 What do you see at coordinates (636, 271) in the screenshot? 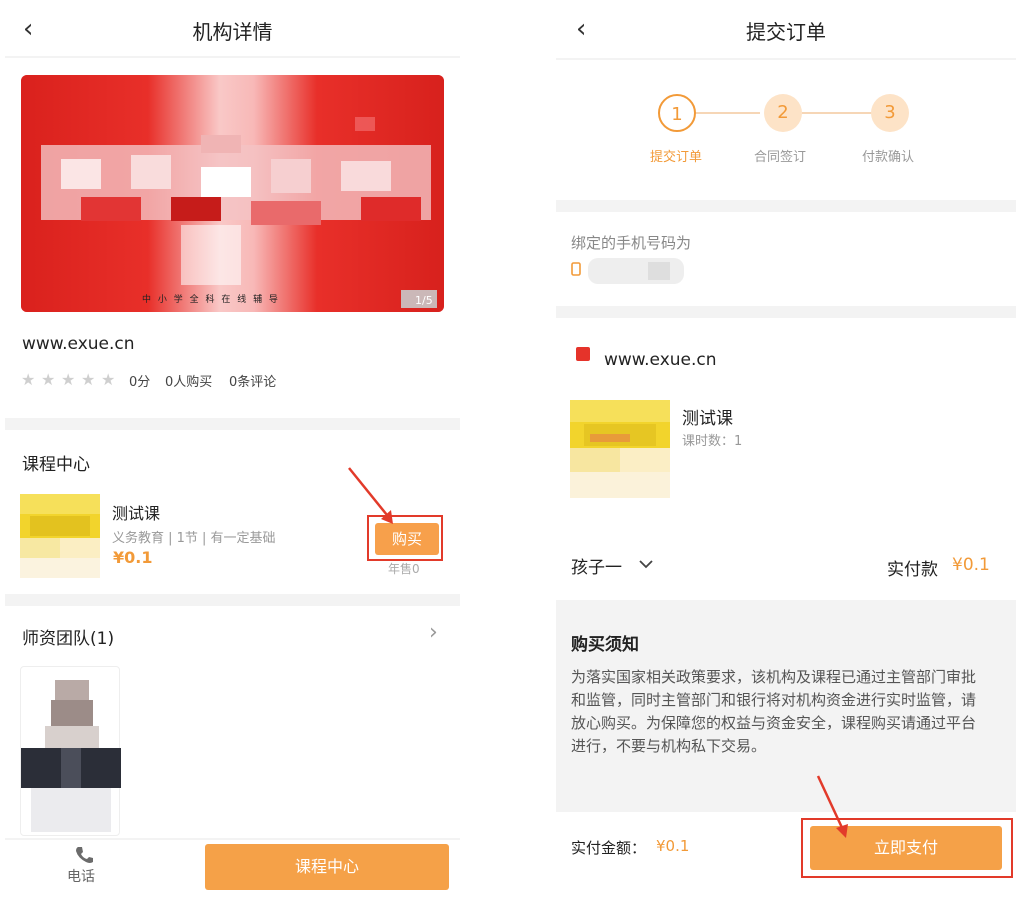
I see `masked-phone-number` at bounding box center [636, 271].